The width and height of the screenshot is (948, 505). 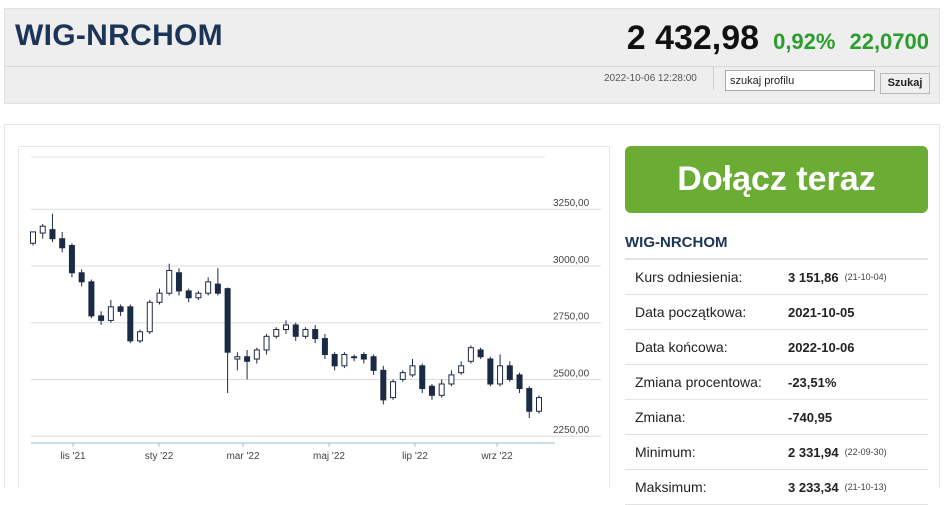 What do you see at coordinates (681, 347) in the screenshot?
I see `info-label: Data końcowa:` at bounding box center [681, 347].